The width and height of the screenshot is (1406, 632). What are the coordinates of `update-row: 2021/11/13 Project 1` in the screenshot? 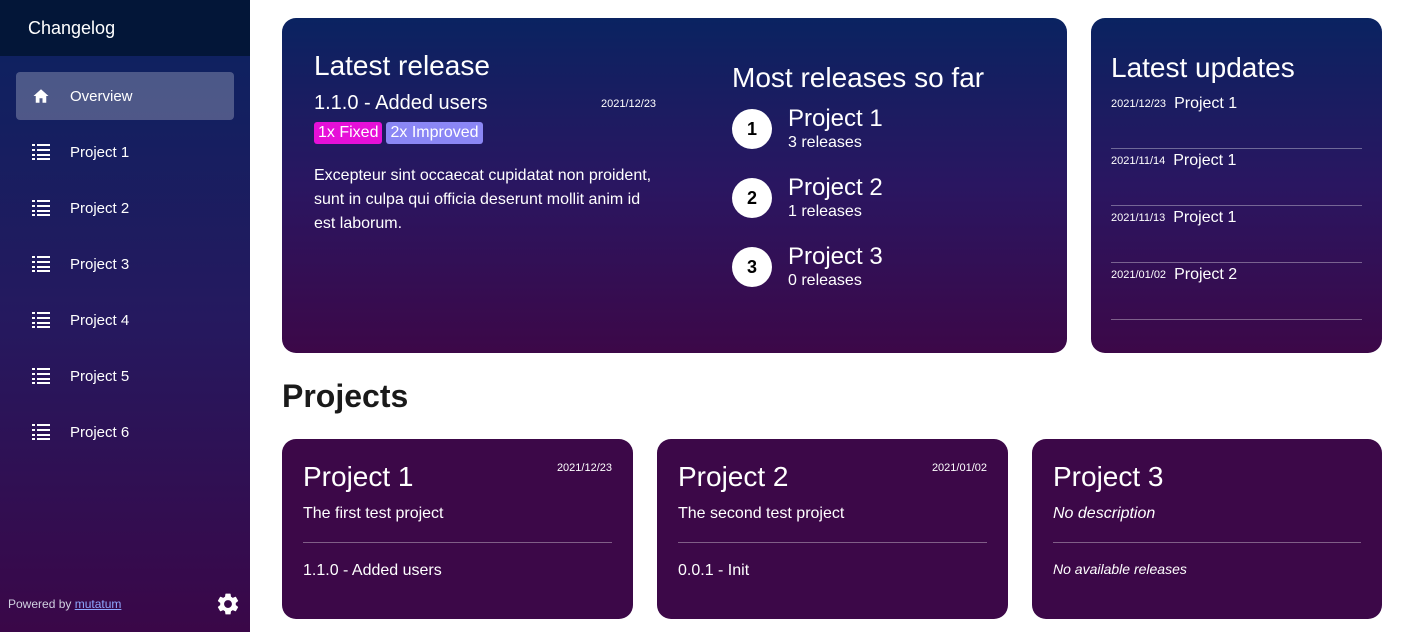 It's located at (1236, 234).